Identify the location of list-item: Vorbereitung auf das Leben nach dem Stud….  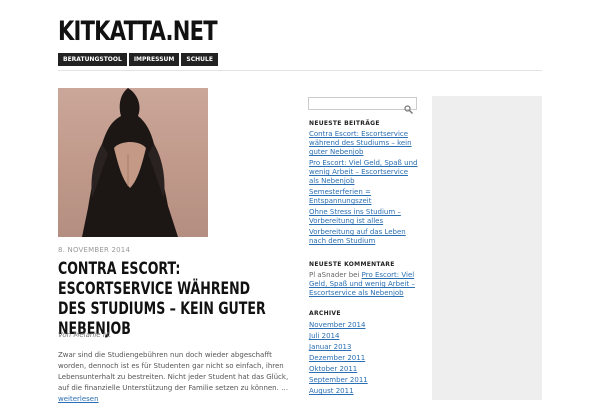
(364, 237).